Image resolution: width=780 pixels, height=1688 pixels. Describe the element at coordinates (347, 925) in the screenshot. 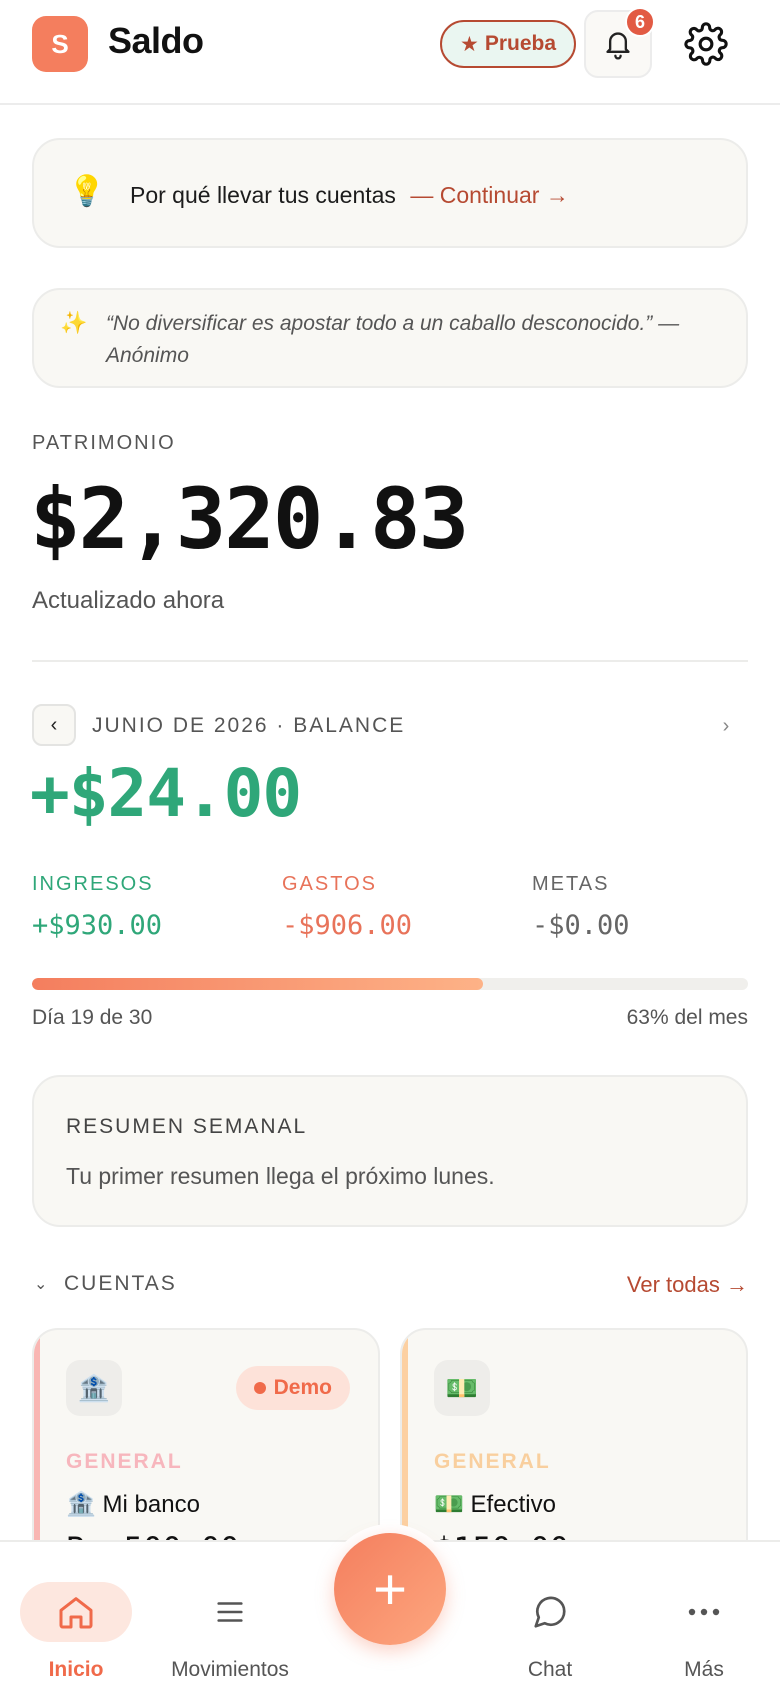

I see `expenses-value: -$906.00` at that location.